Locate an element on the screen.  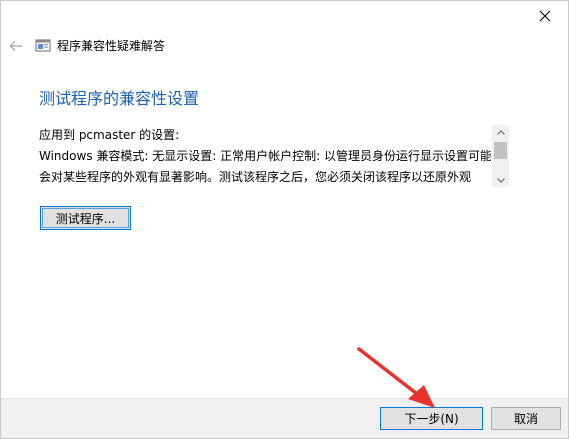
chevron-down-icon is located at coordinates (500, 180).